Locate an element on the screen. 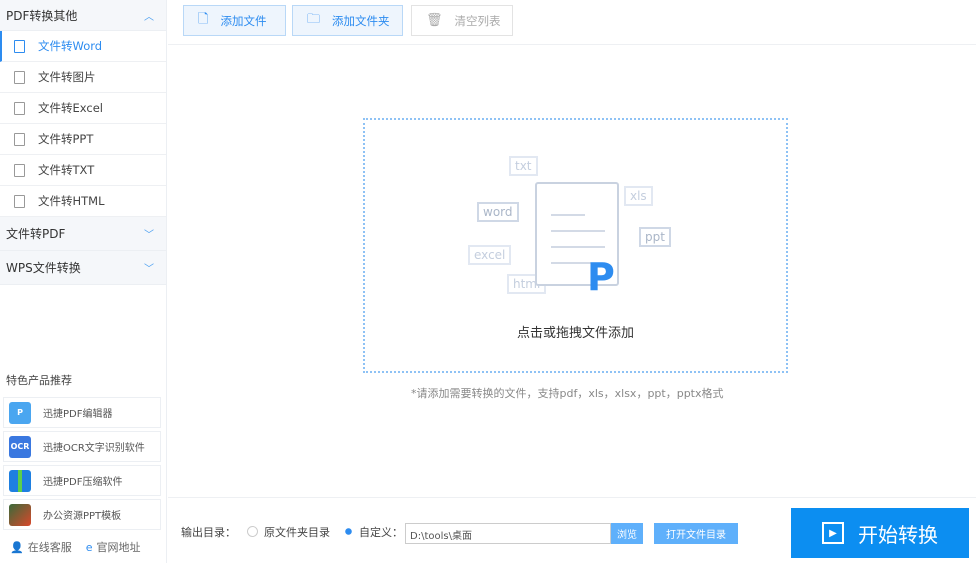  sidebar-item-html: 文件转HTML is located at coordinates (83, 201).